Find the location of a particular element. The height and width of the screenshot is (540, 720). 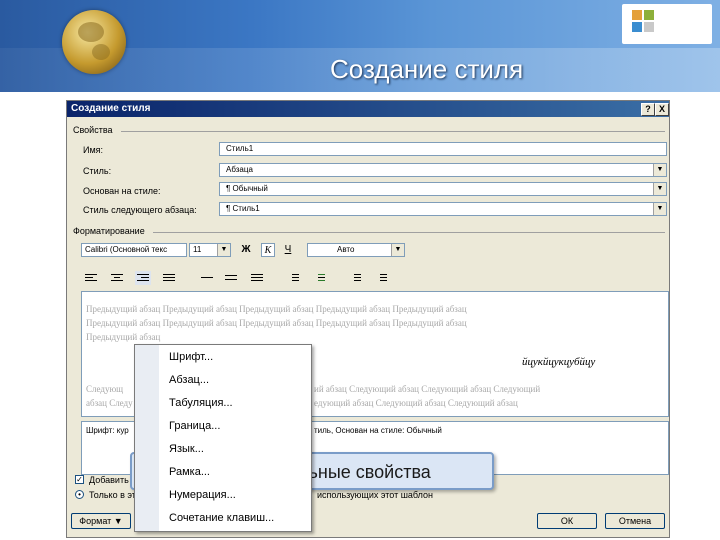

only-this-document-radio: • is located at coordinates (79, 494).